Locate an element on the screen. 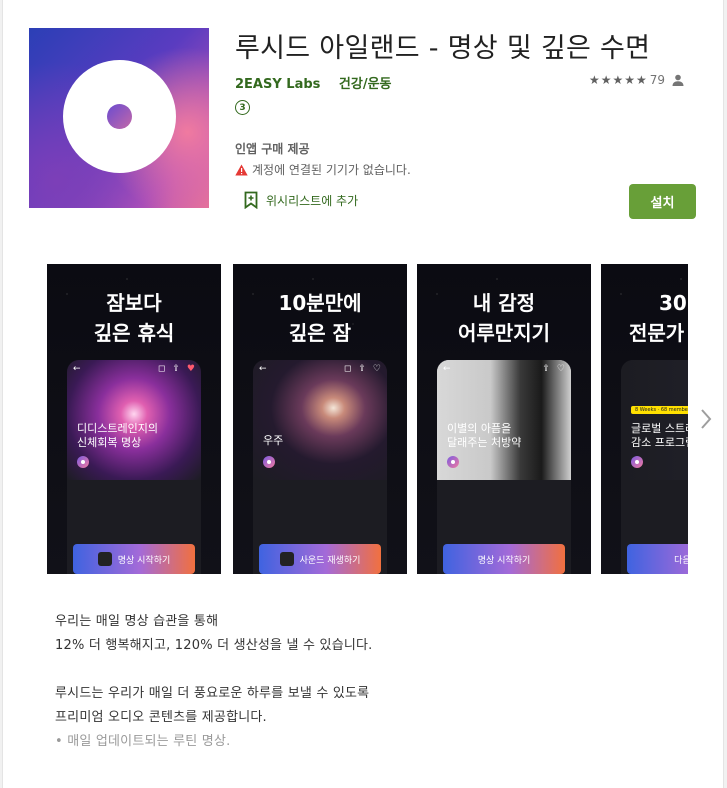 The width and height of the screenshot is (727, 788). rating-summary: ★★★★★ 79 is located at coordinates (637, 80).